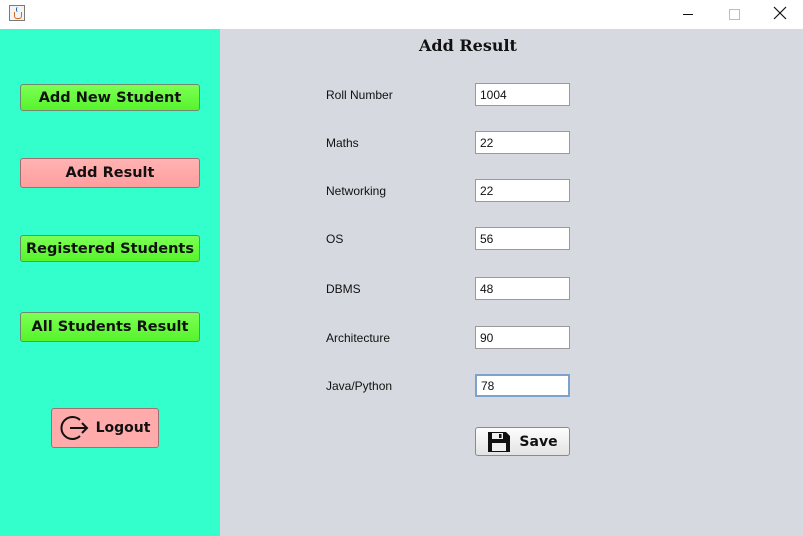  I want to click on networking-label: Networking, so click(356, 191).